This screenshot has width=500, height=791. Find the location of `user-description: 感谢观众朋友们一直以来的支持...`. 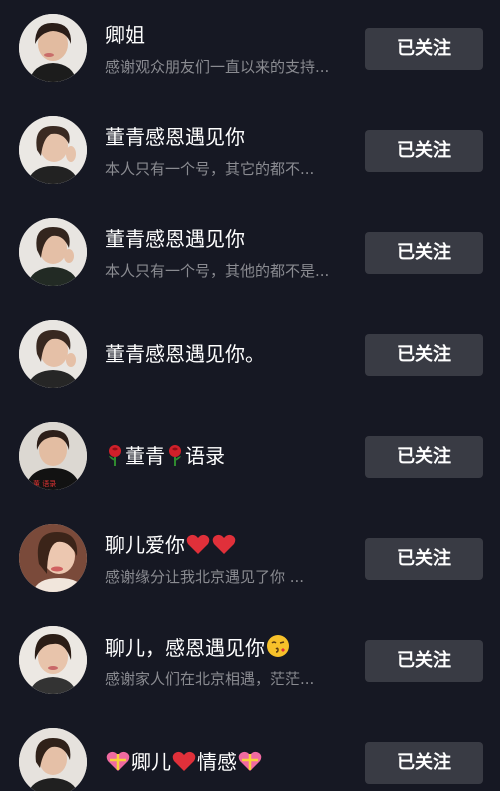

user-description: 感谢观众朋友们一直以来的支持... is located at coordinates (217, 67).